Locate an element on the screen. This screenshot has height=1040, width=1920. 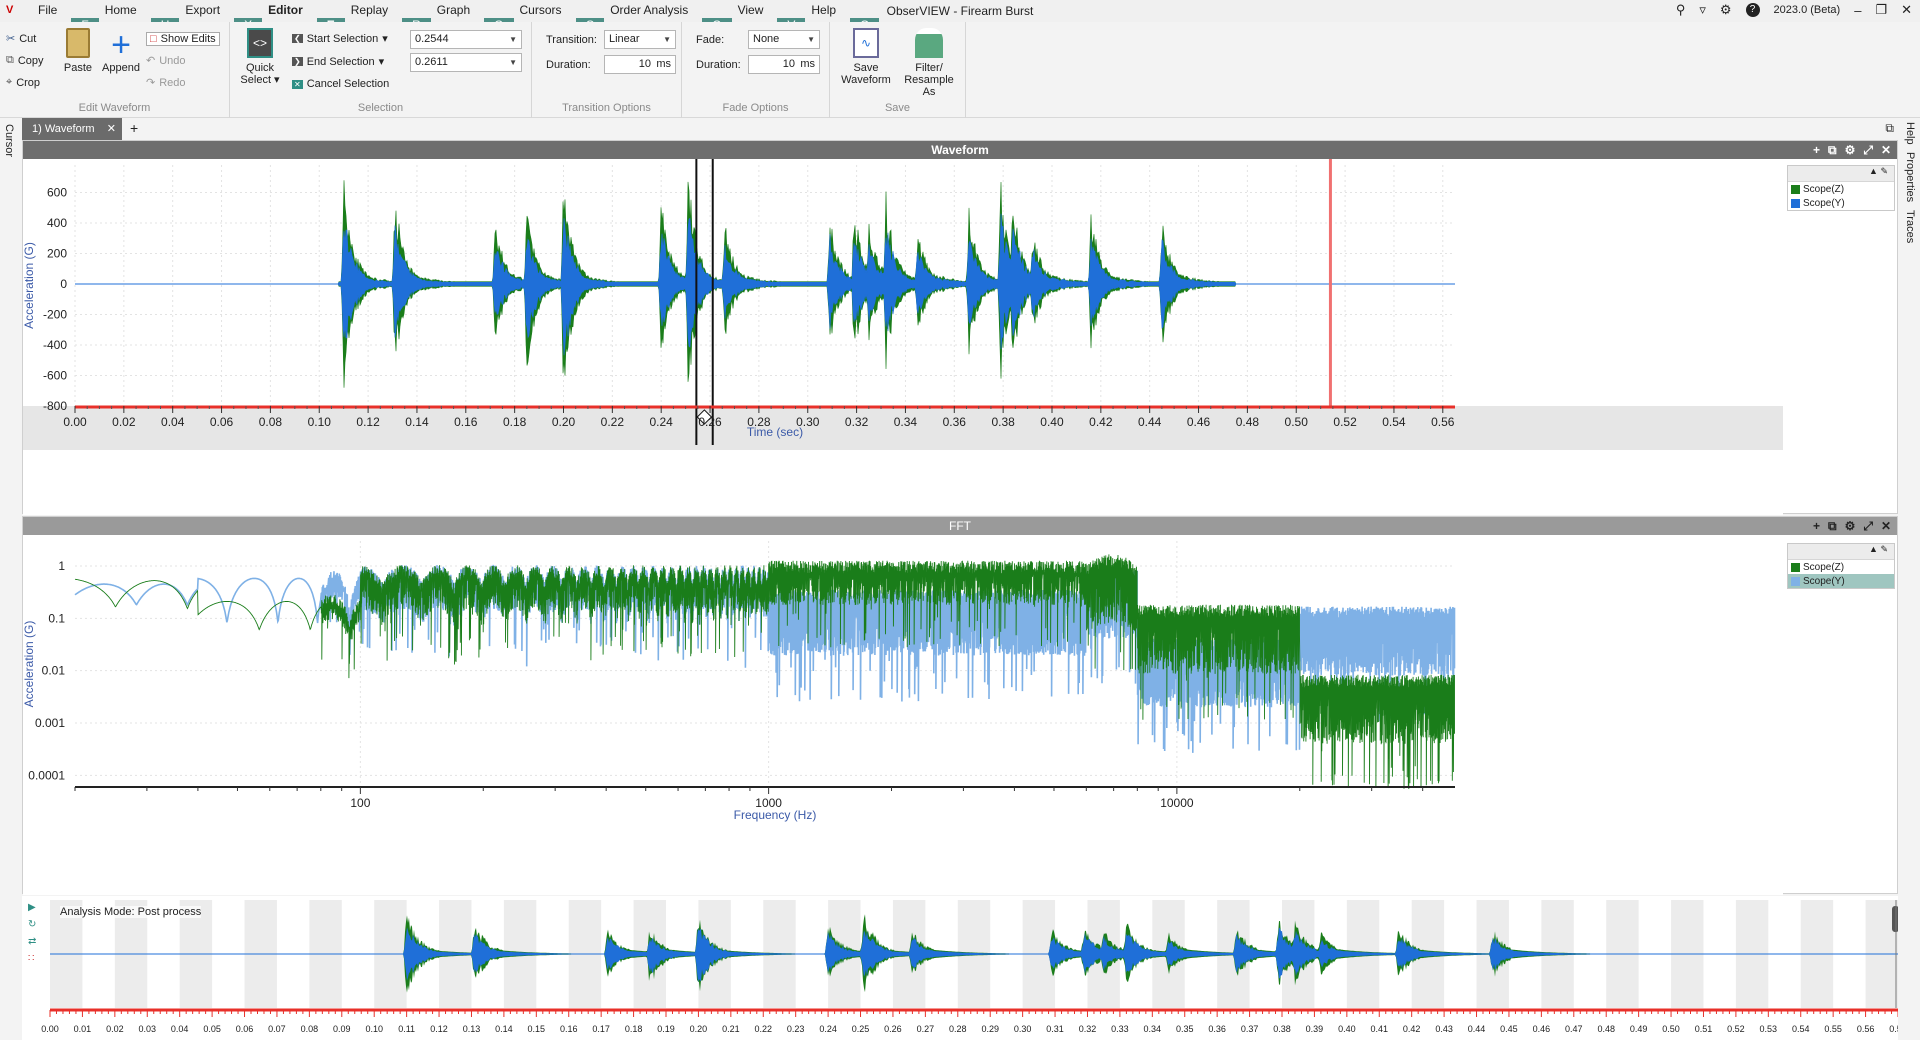
menu-file: FileF is located at coordinates (63, 17).